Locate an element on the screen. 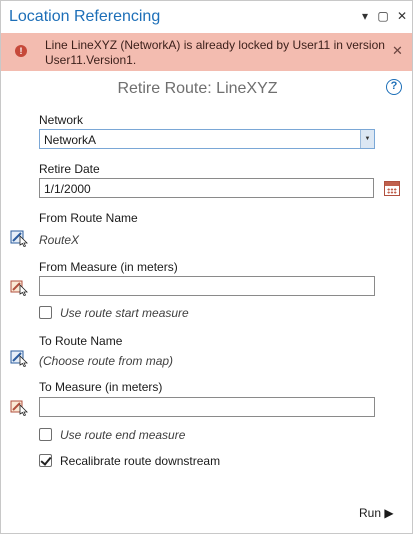 This screenshot has width=413, height=534. retire-date-value: 1/1/2000 is located at coordinates (67, 189).